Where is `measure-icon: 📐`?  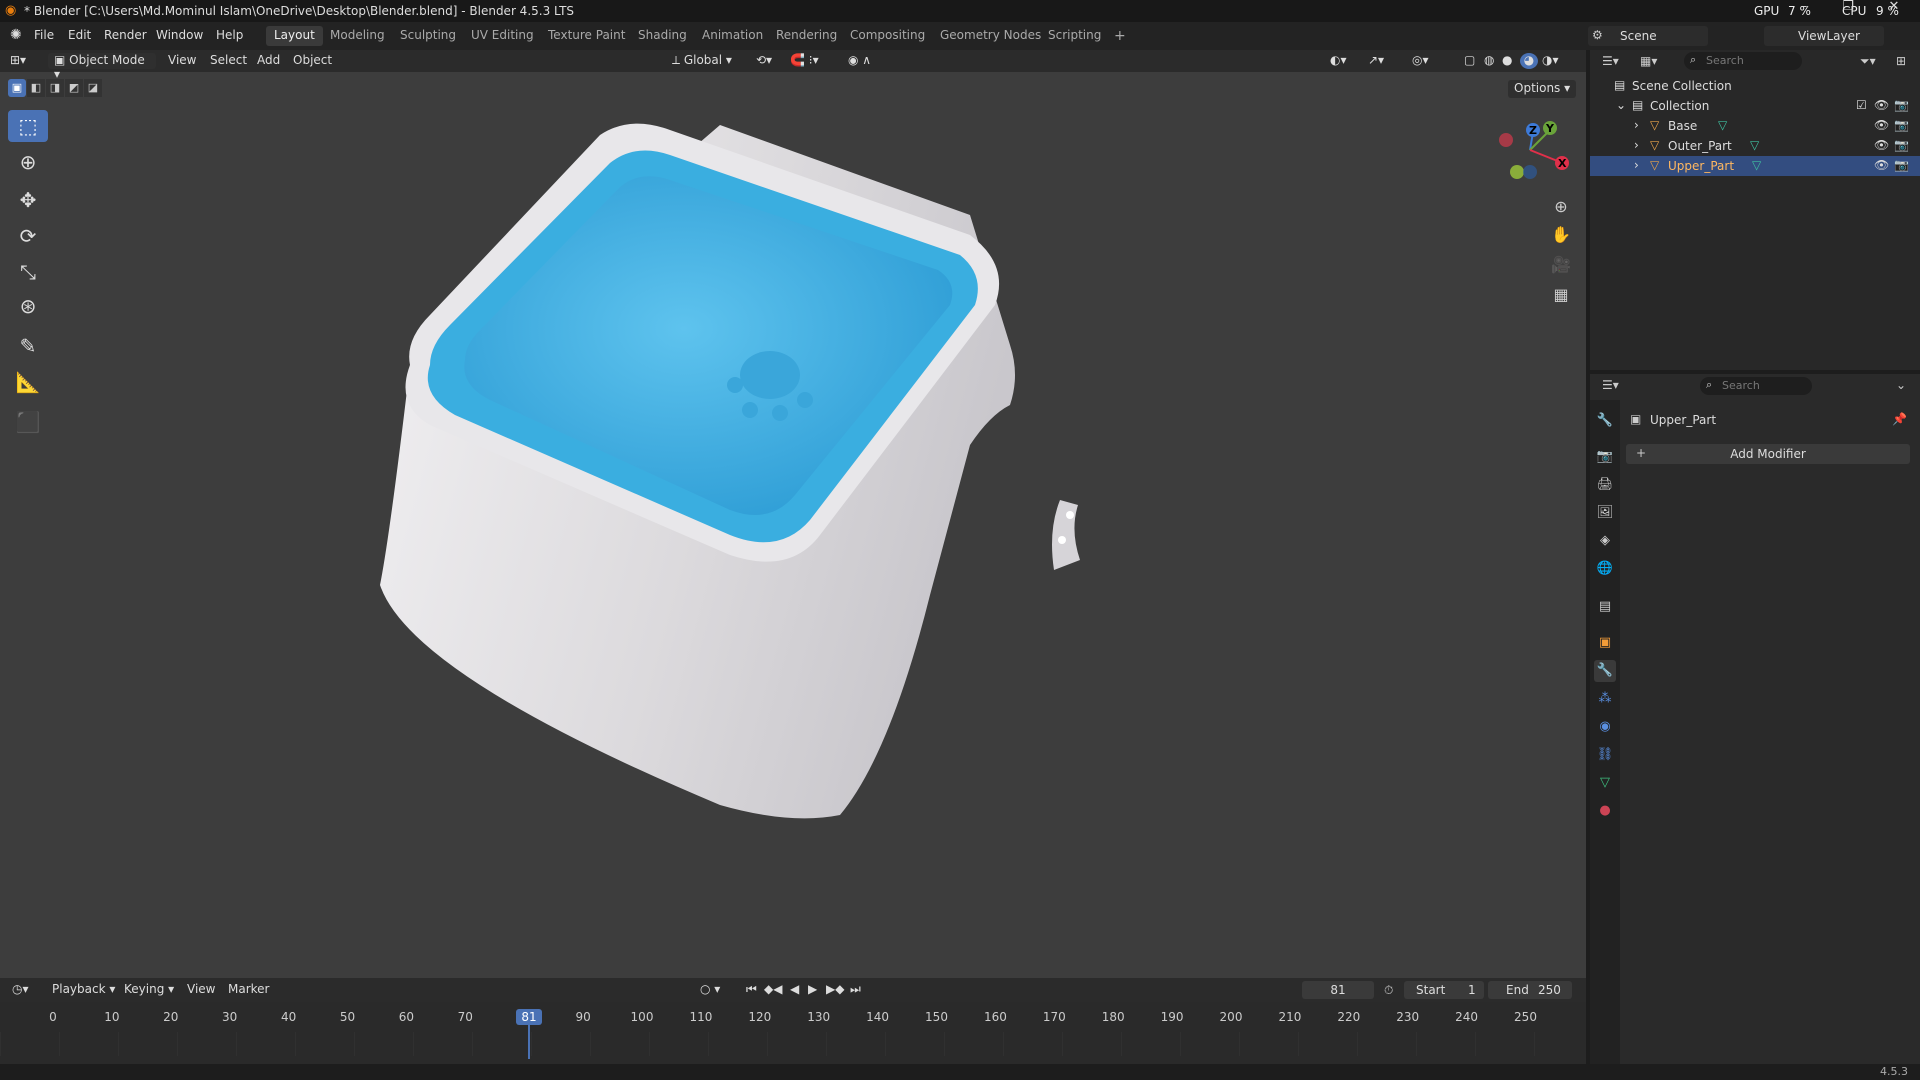 measure-icon: 📐 is located at coordinates (28, 382).